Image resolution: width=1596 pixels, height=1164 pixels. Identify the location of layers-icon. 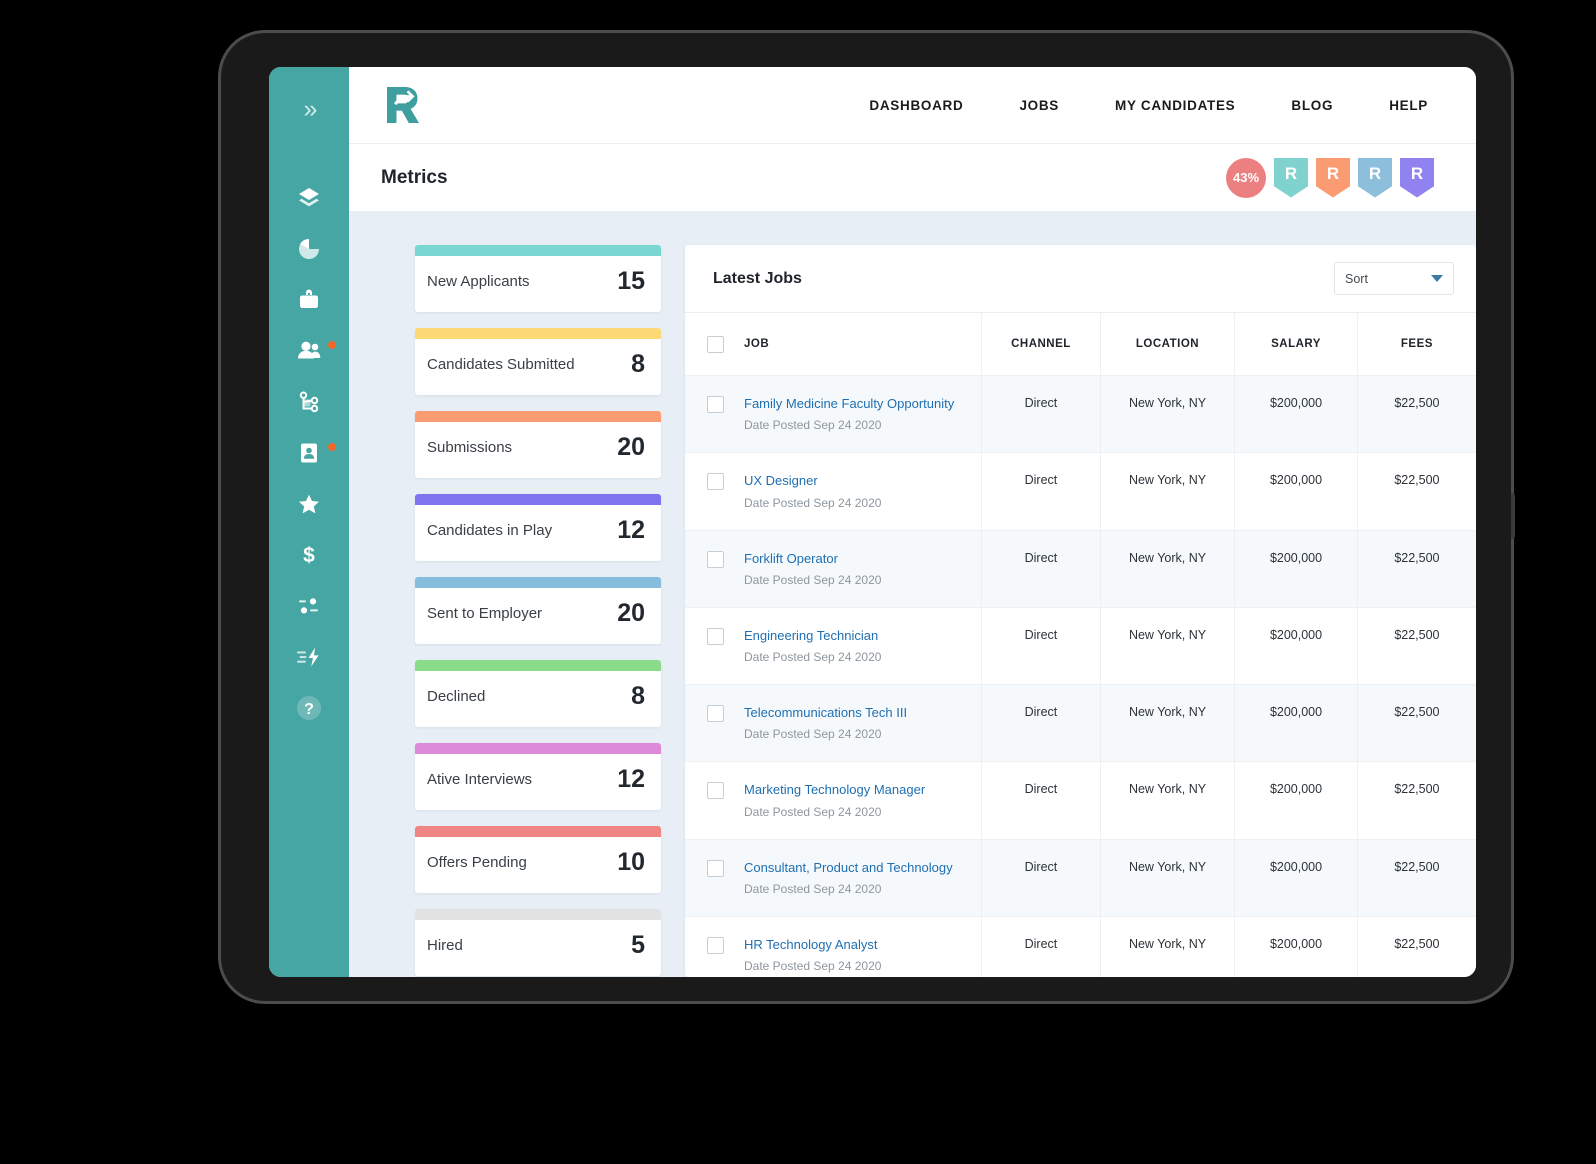
(309, 198).